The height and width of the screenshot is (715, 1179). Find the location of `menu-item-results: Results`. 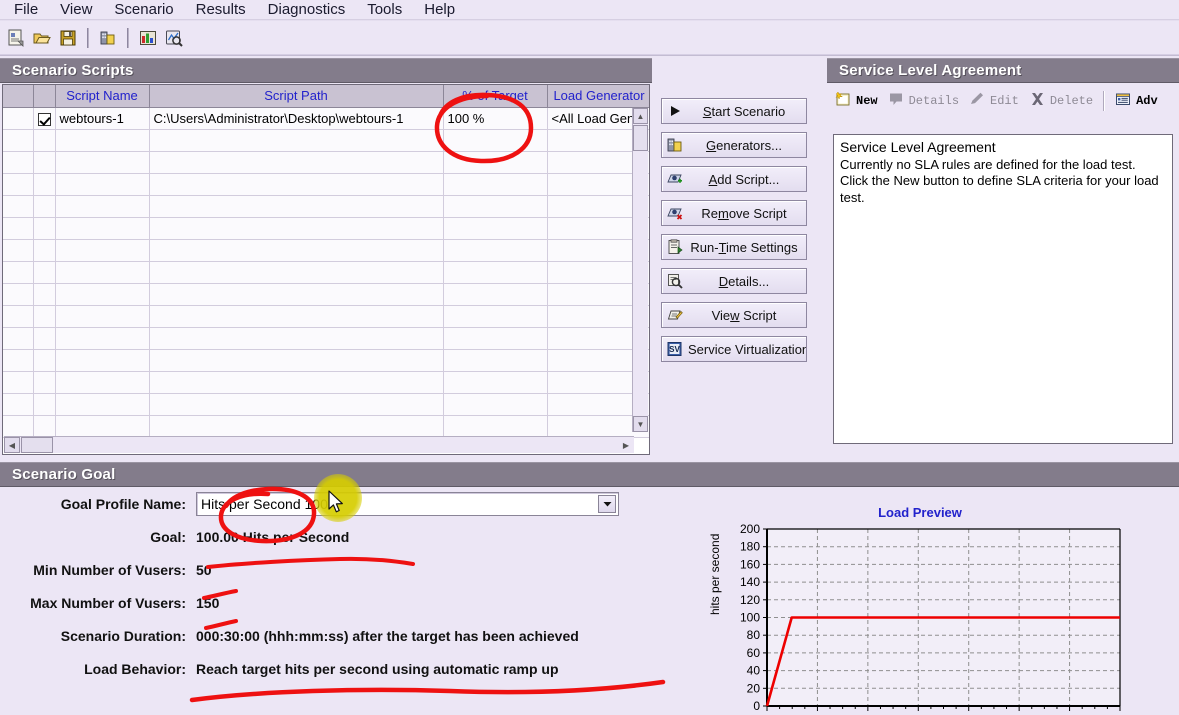

menu-item-results: Results is located at coordinates (221, 10).